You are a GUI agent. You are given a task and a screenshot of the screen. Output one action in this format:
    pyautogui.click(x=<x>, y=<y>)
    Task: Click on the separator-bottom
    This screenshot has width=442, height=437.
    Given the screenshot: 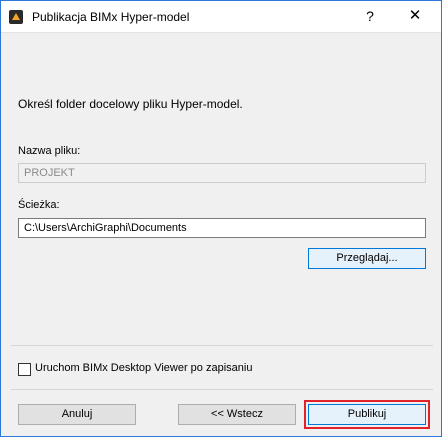 What is the action you would take?
    pyautogui.click(x=222, y=389)
    